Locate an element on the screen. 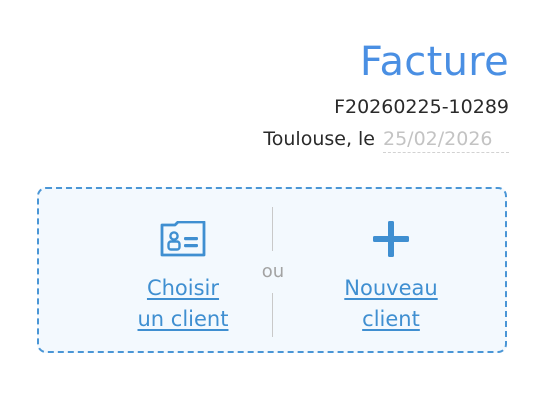 The width and height of the screenshot is (533, 409). invoice-header: Facture F20260225-10289 Toulouse, le is located at coordinates (386, 95).